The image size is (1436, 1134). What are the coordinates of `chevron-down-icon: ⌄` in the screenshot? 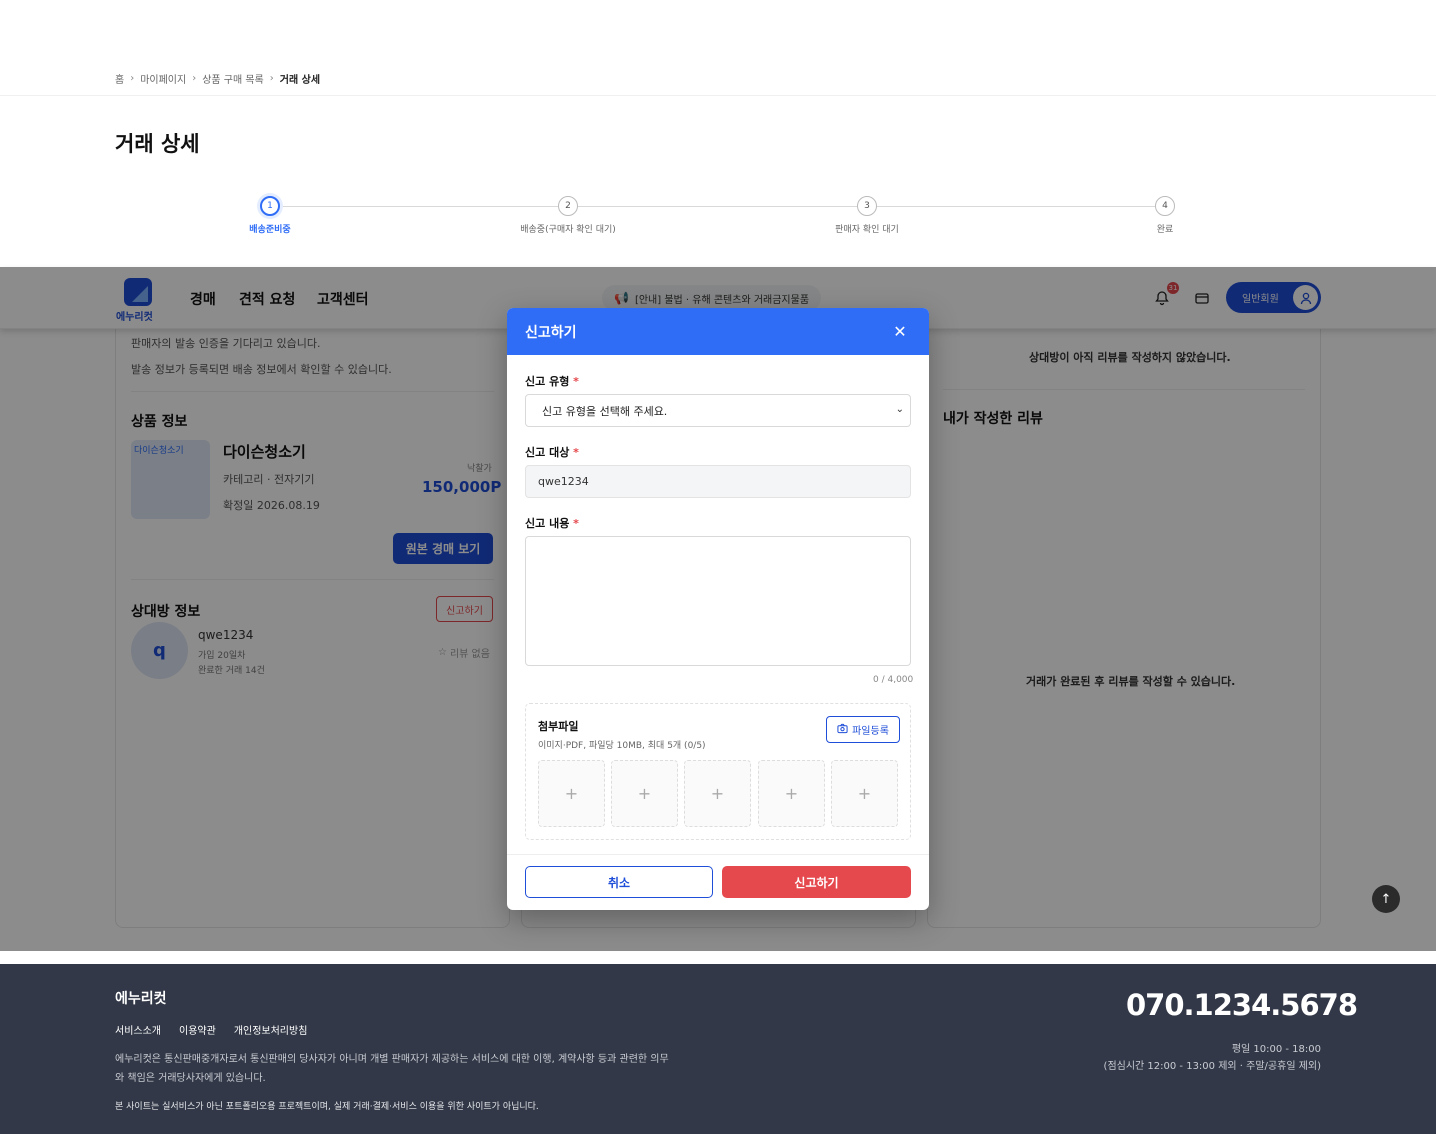 It's located at (899, 409).